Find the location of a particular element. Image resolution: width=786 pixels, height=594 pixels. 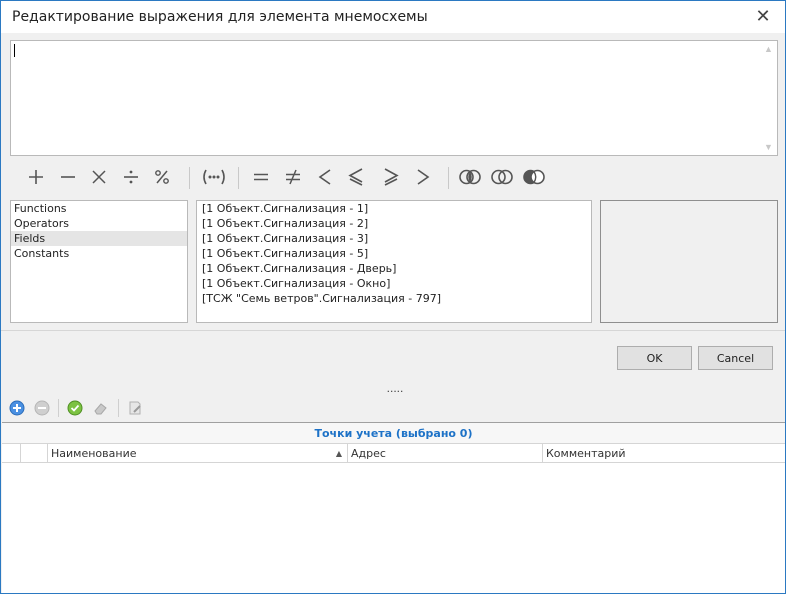

add-icon is located at coordinates (17, 408).